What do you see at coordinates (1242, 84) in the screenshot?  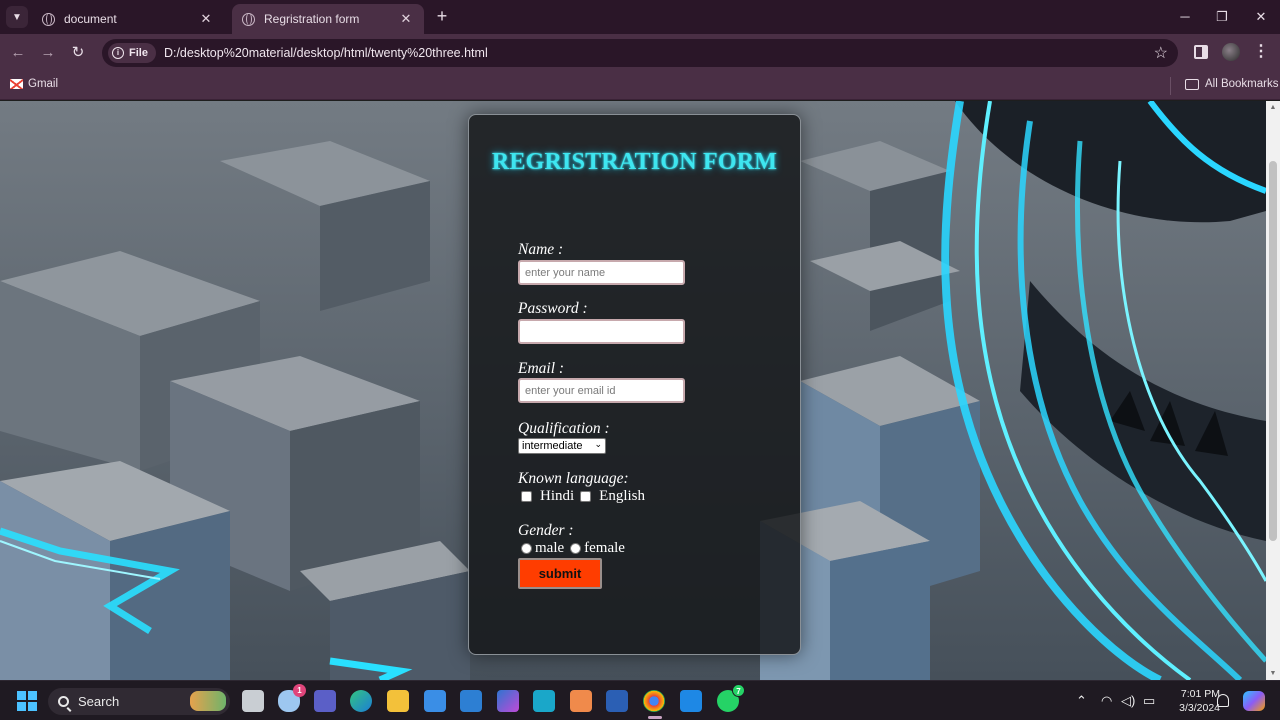 I see `all-bookmarks-label: All Bookmarks` at bounding box center [1242, 84].